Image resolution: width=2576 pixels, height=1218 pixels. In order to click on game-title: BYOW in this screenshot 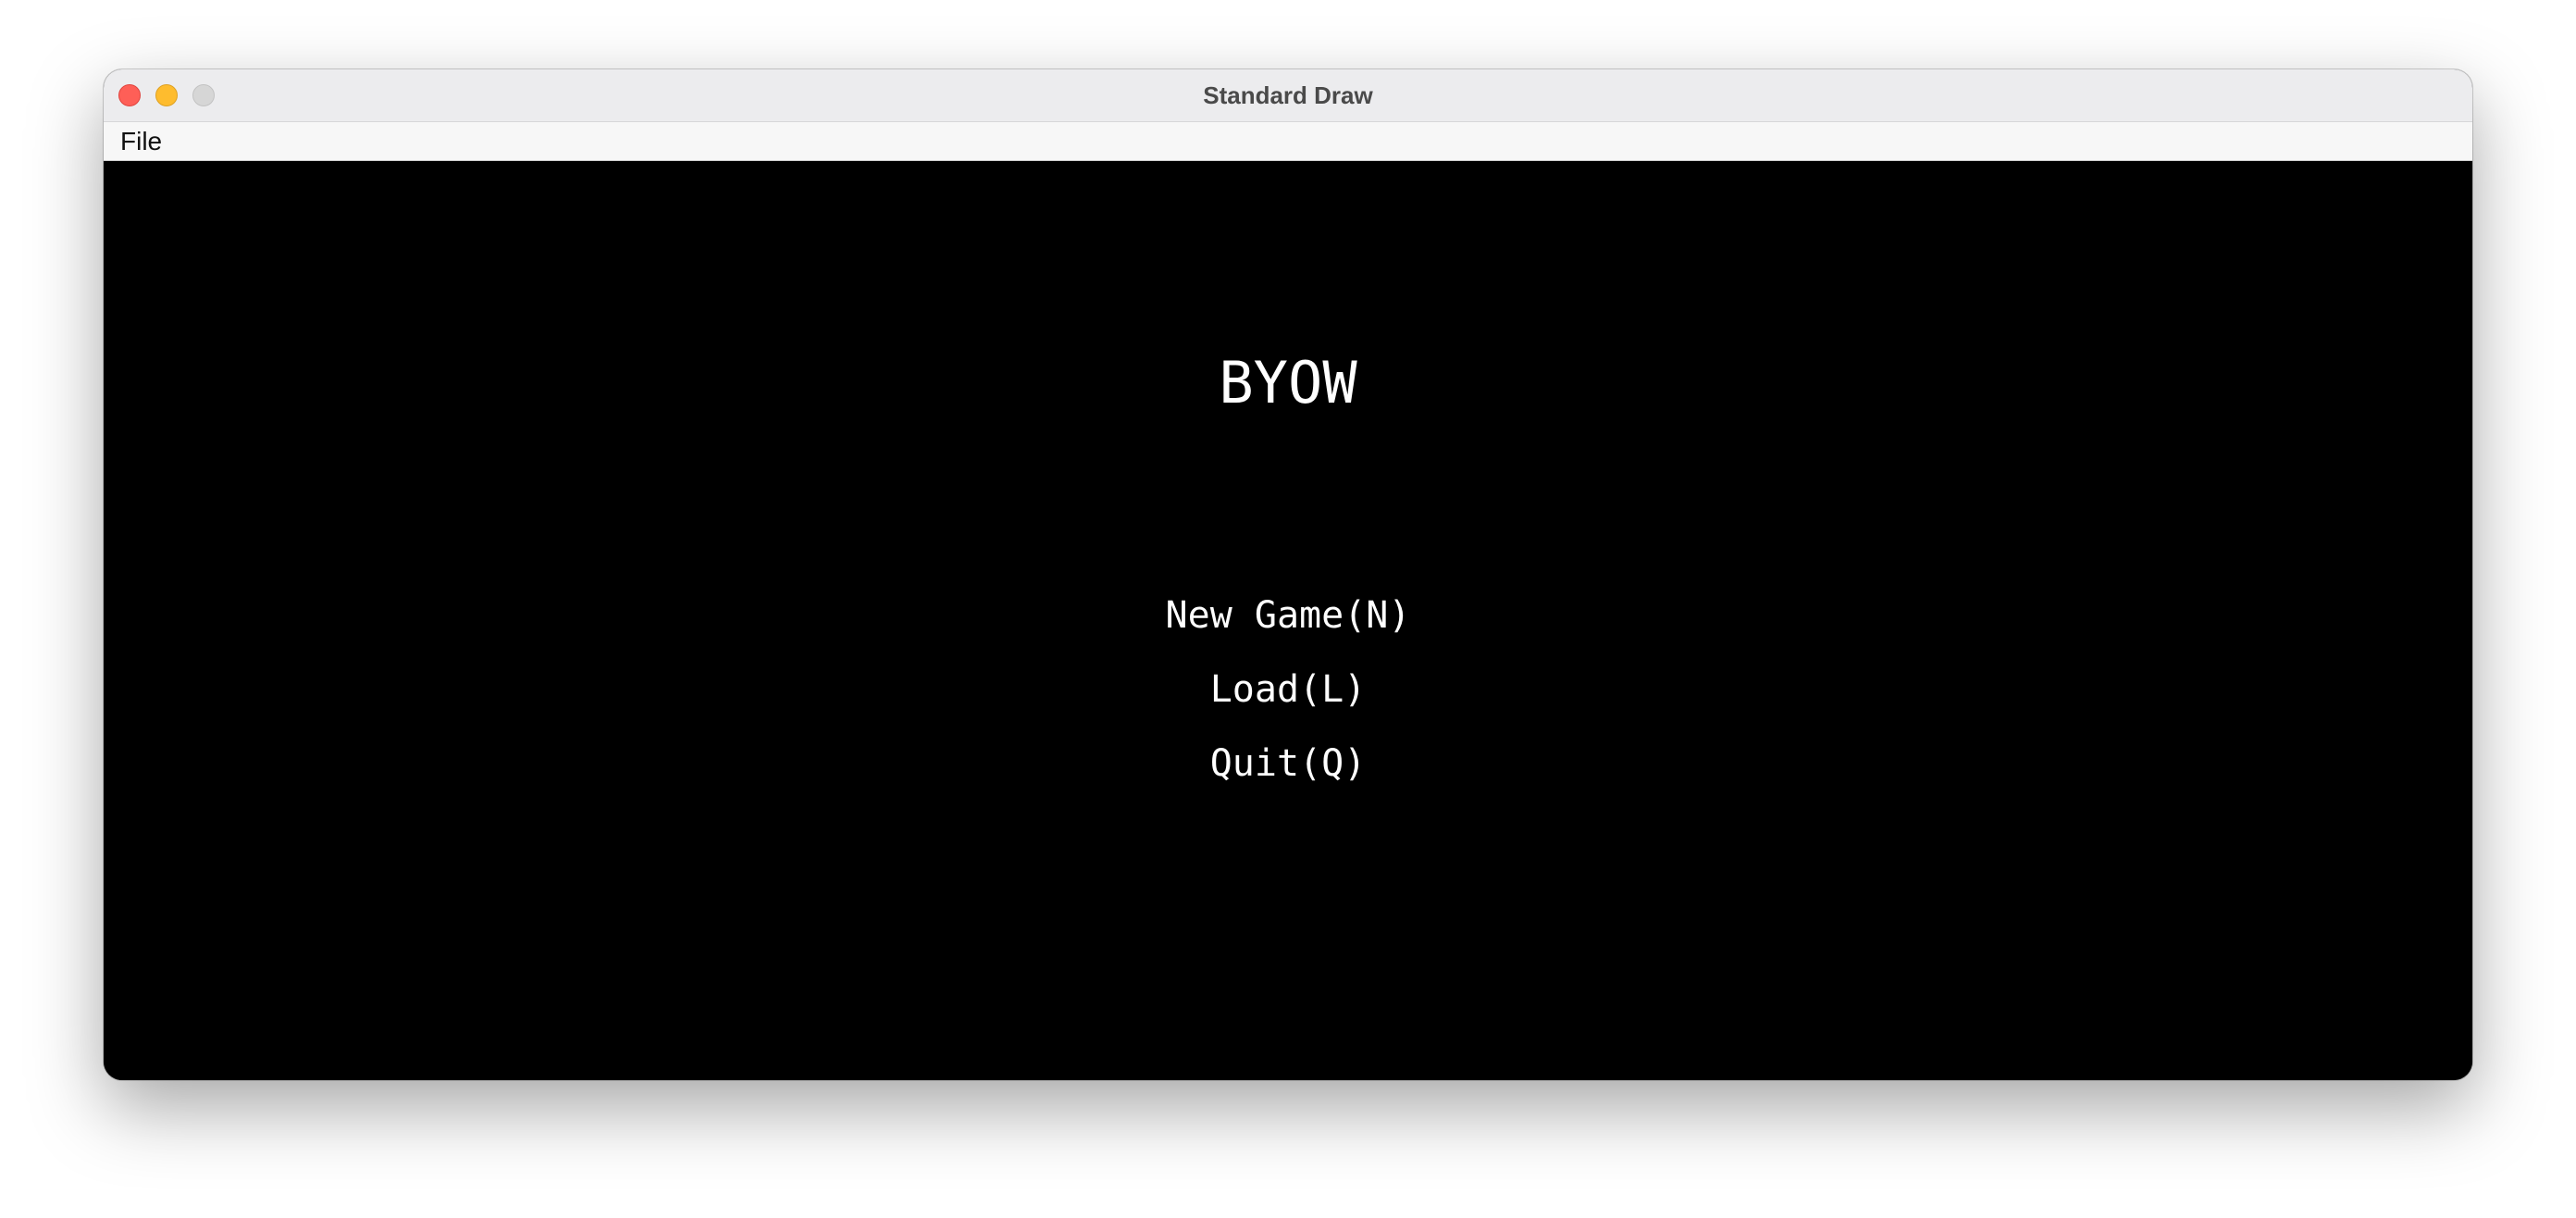, I will do `click(1288, 382)`.